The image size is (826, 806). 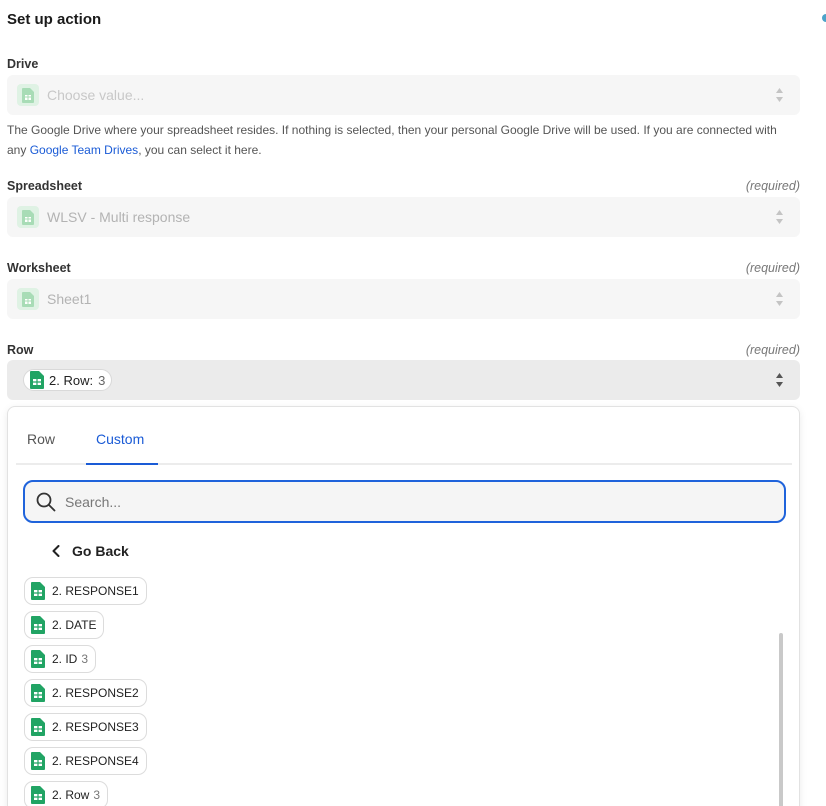 I want to click on team-drives-link: Google Team Drives, so click(x=84, y=150).